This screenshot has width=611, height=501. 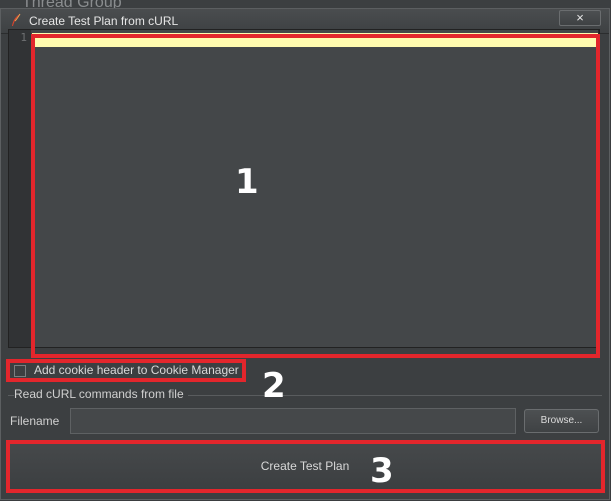 What do you see at coordinates (293, 421) in the screenshot?
I see `filename-input` at bounding box center [293, 421].